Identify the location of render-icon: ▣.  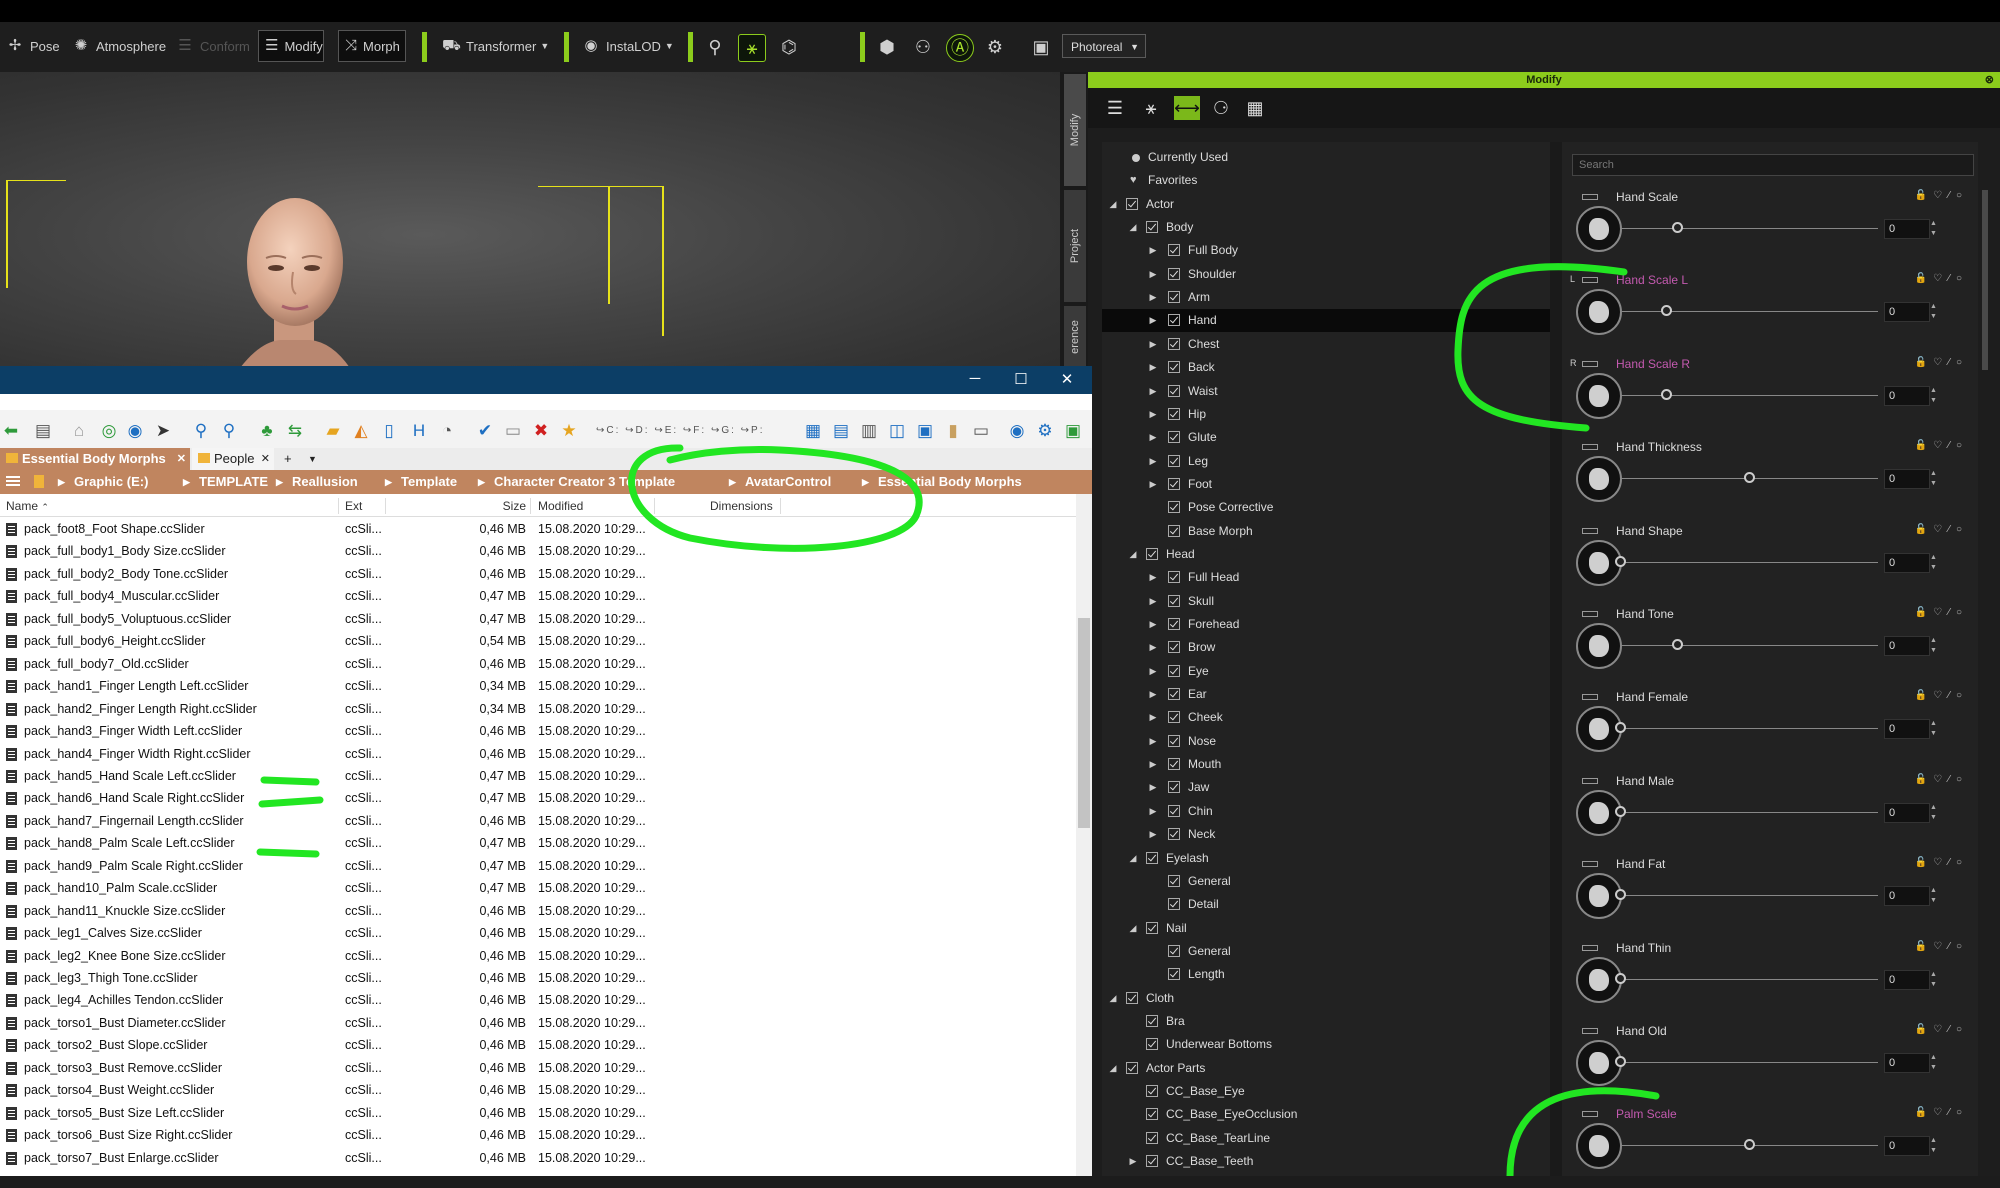
(1041, 47).